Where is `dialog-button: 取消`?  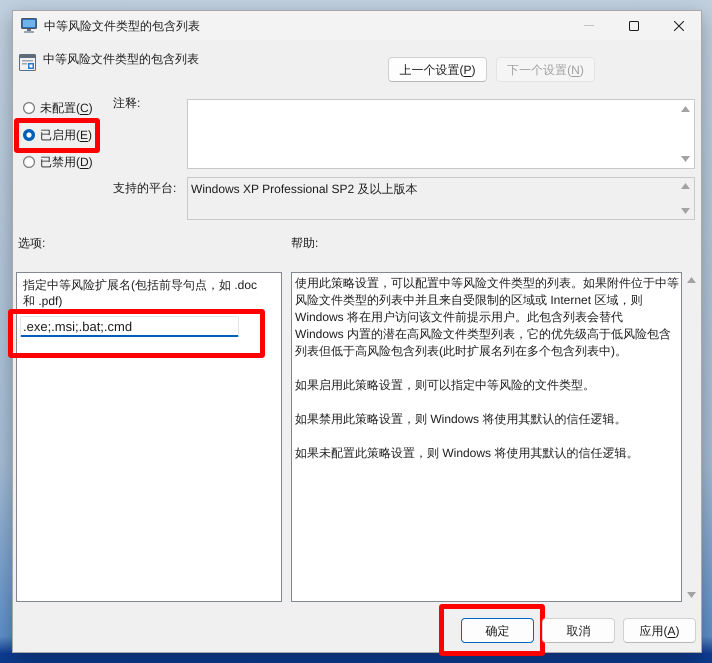
dialog-button: 取消 is located at coordinates (578, 630).